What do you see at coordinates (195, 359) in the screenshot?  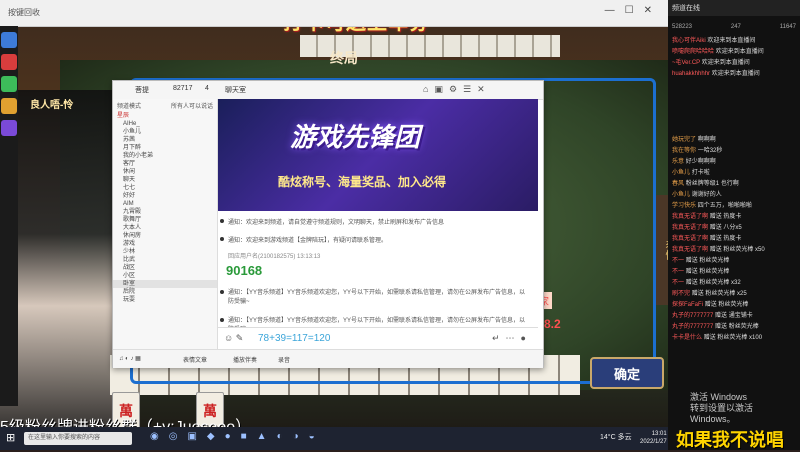 I see `text-button: 表情文章` at bounding box center [195, 359].